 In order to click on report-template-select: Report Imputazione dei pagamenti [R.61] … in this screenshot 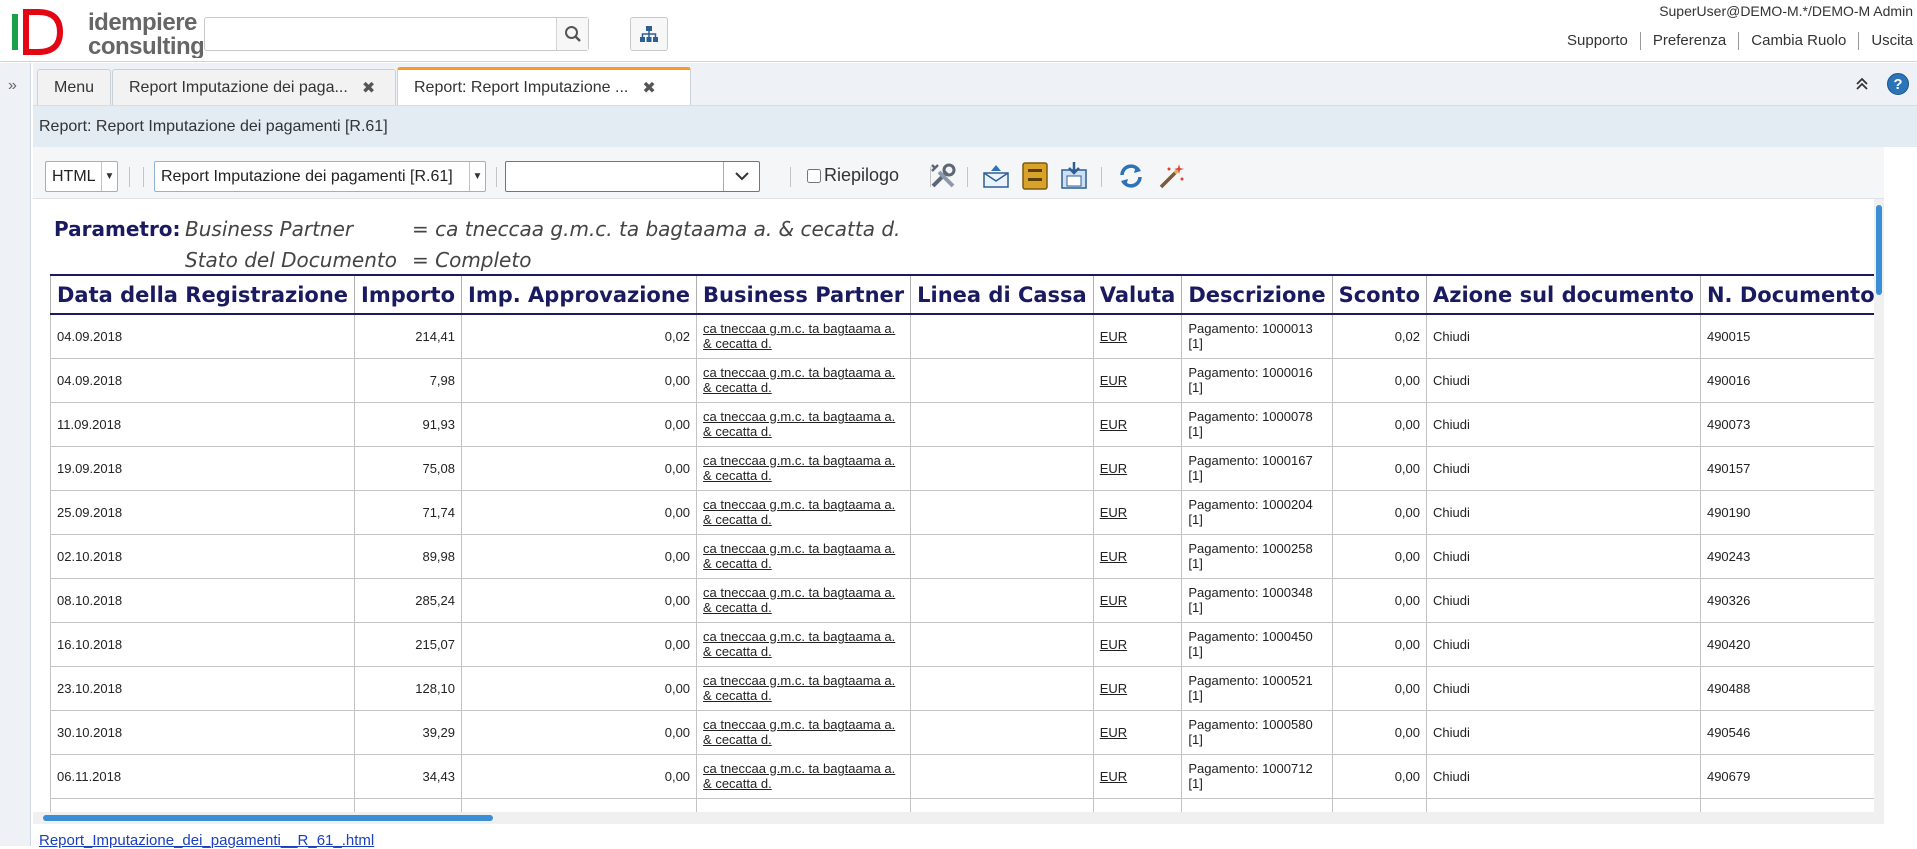, I will do `click(320, 176)`.